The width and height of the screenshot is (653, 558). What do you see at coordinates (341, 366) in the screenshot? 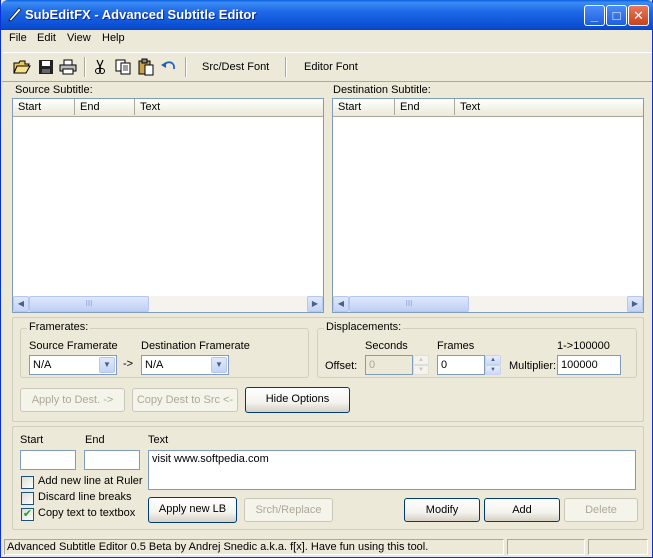
I see `offset-label: Offset:` at bounding box center [341, 366].